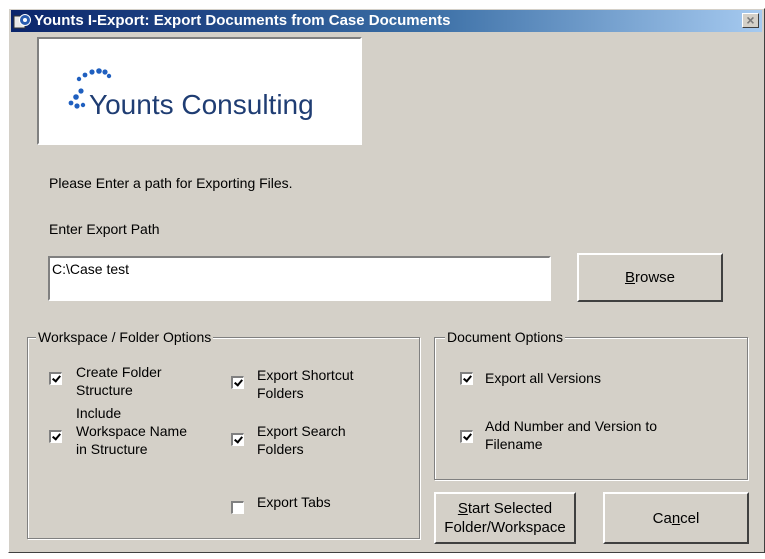  Describe the element at coordinates (171, 183) in the screenshot. I see `instructions-text: Please Enter a path for Exporting Files.` at that location.